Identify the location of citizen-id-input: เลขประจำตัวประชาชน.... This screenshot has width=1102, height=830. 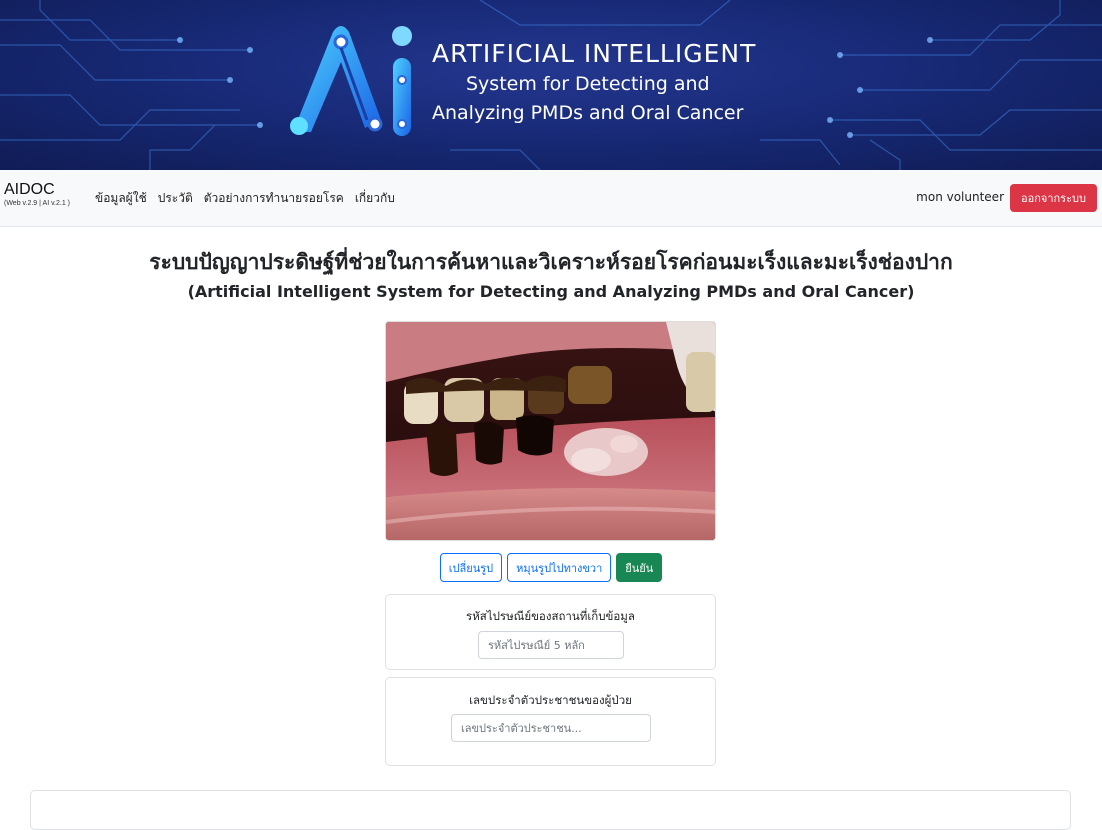
(551, 728).